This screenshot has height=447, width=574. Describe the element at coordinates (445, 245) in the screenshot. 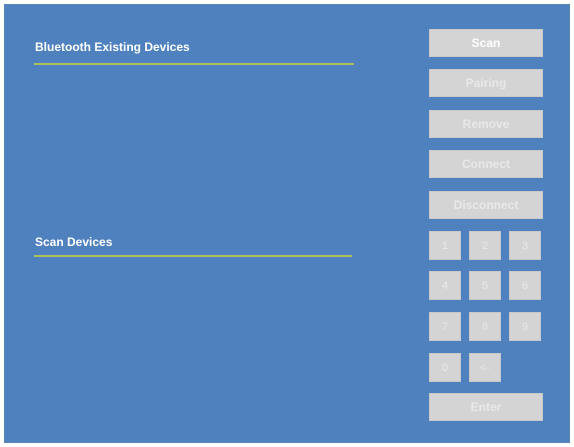

I see `keypad-key-1: 1` at that location.